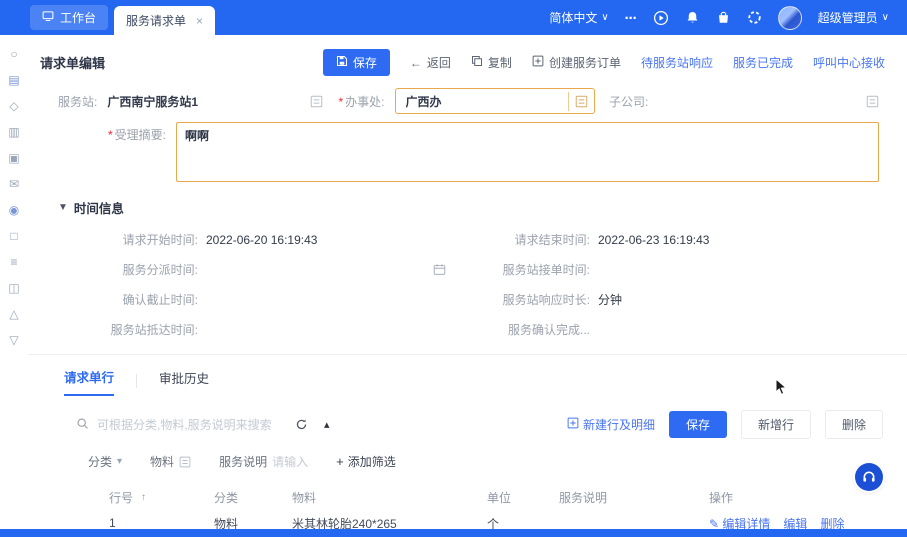 This screenshot has width=907, height=537. What do you see at coordinates (301, 424) in the screenshot?
I see `refresh-icon` at bounding box center [301, 424].